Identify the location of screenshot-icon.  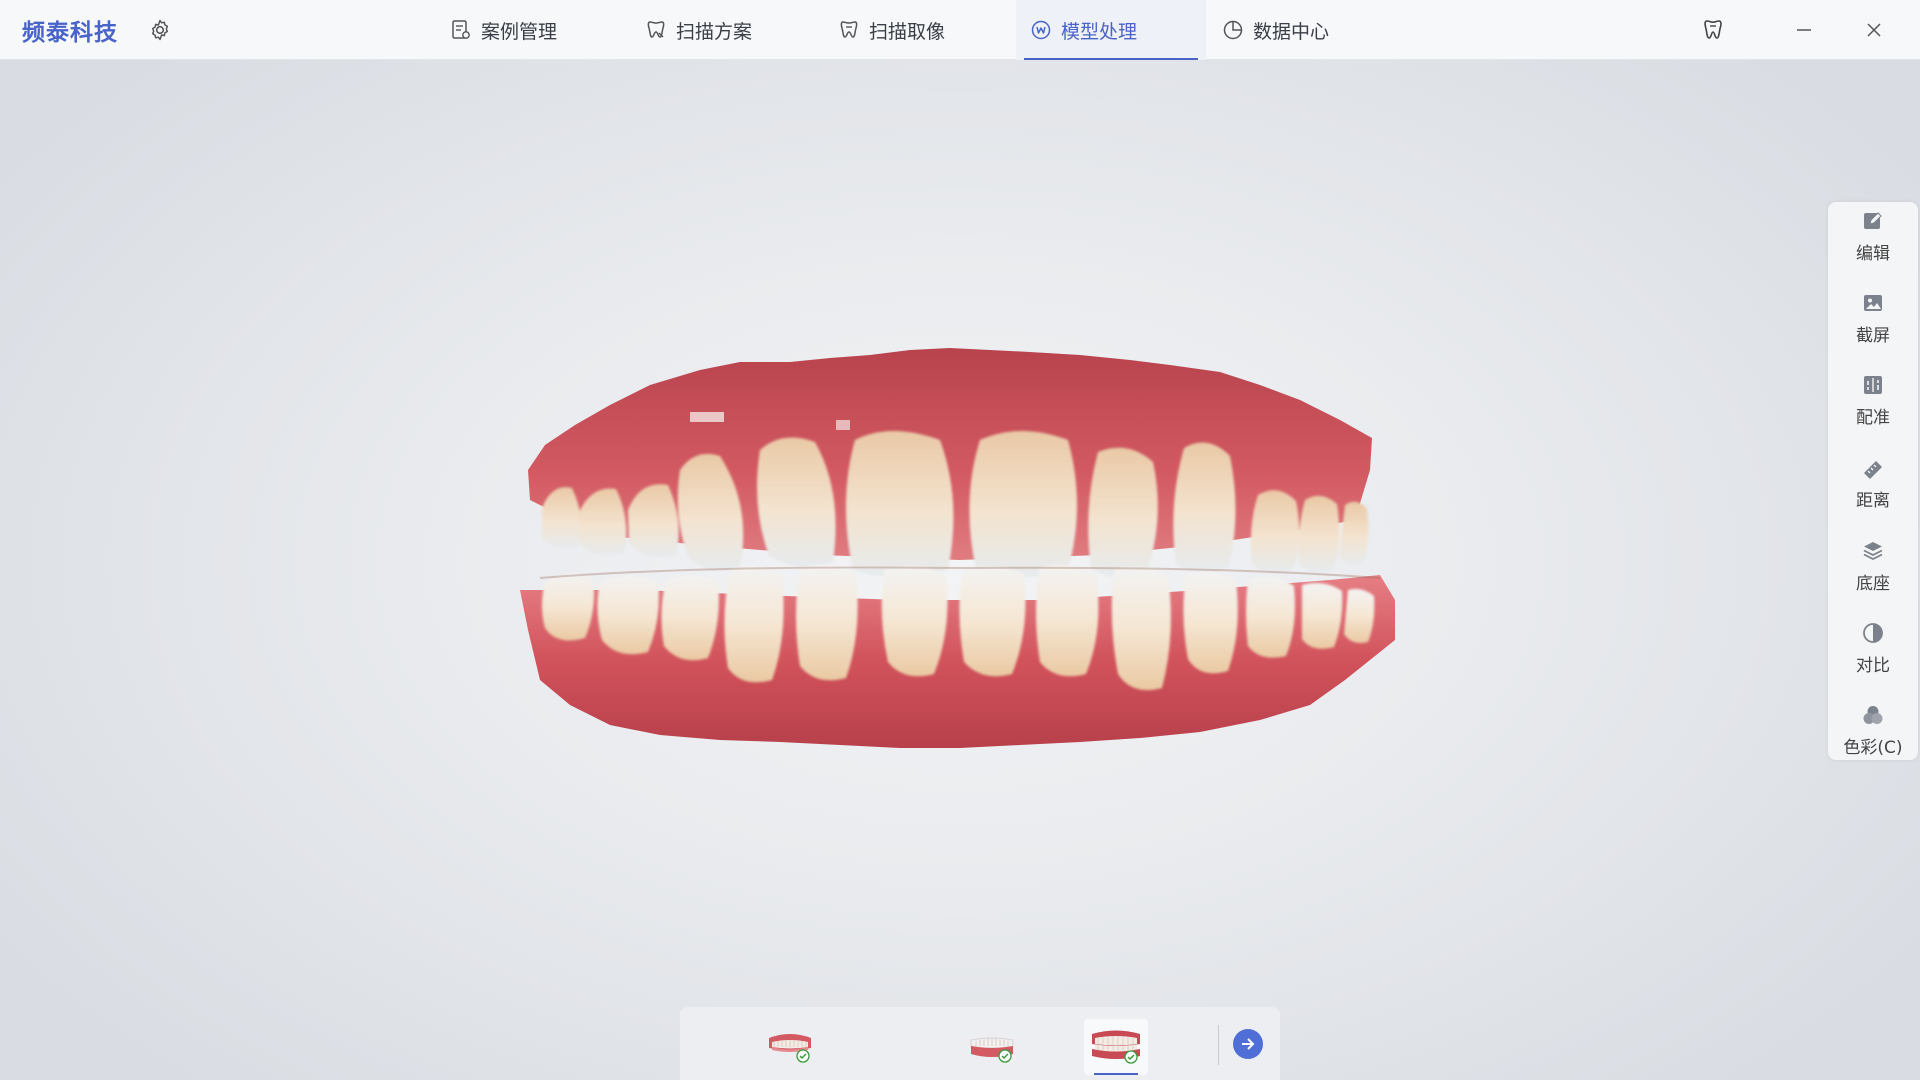
(1873, 303).